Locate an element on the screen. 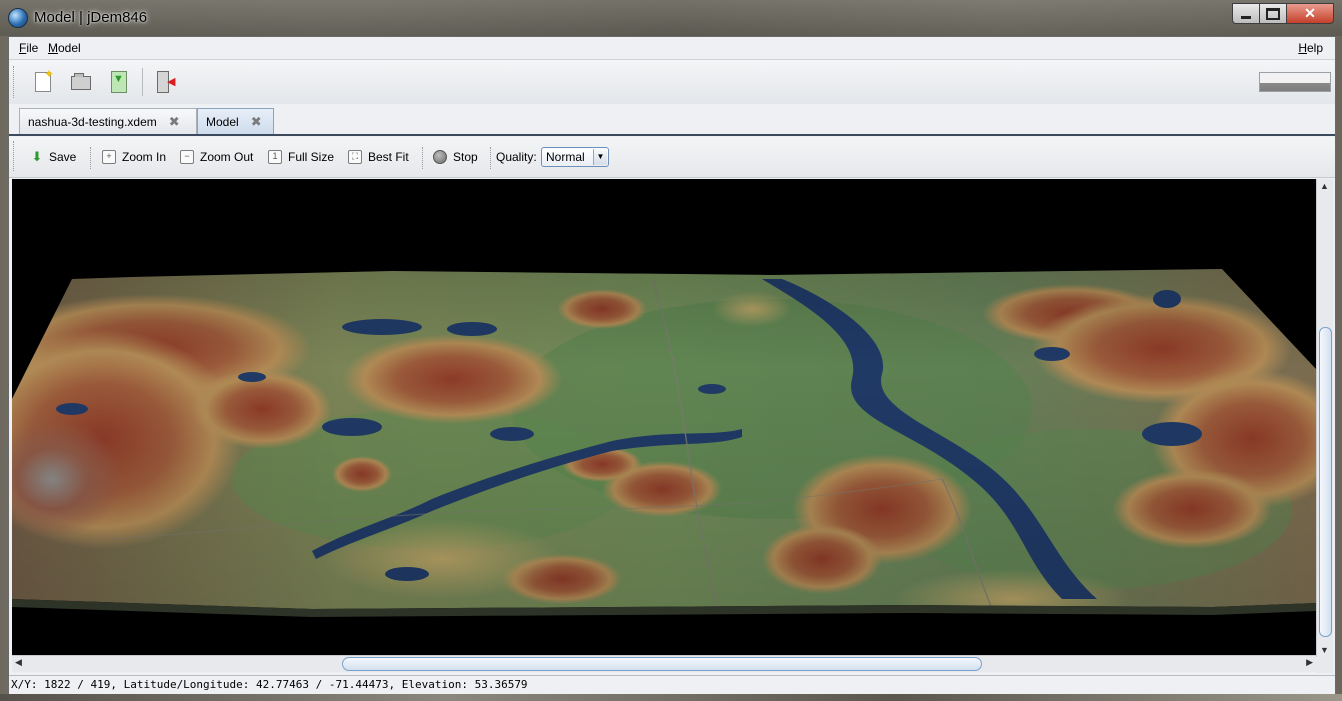  zoom-out-label: Zoom Out is located at coordinates (227, 157).